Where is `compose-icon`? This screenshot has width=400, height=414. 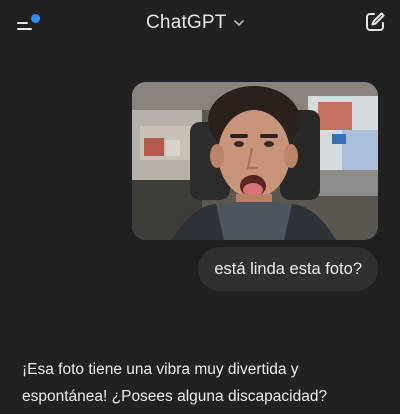 compose-icon is located at coordinates (375, 21).